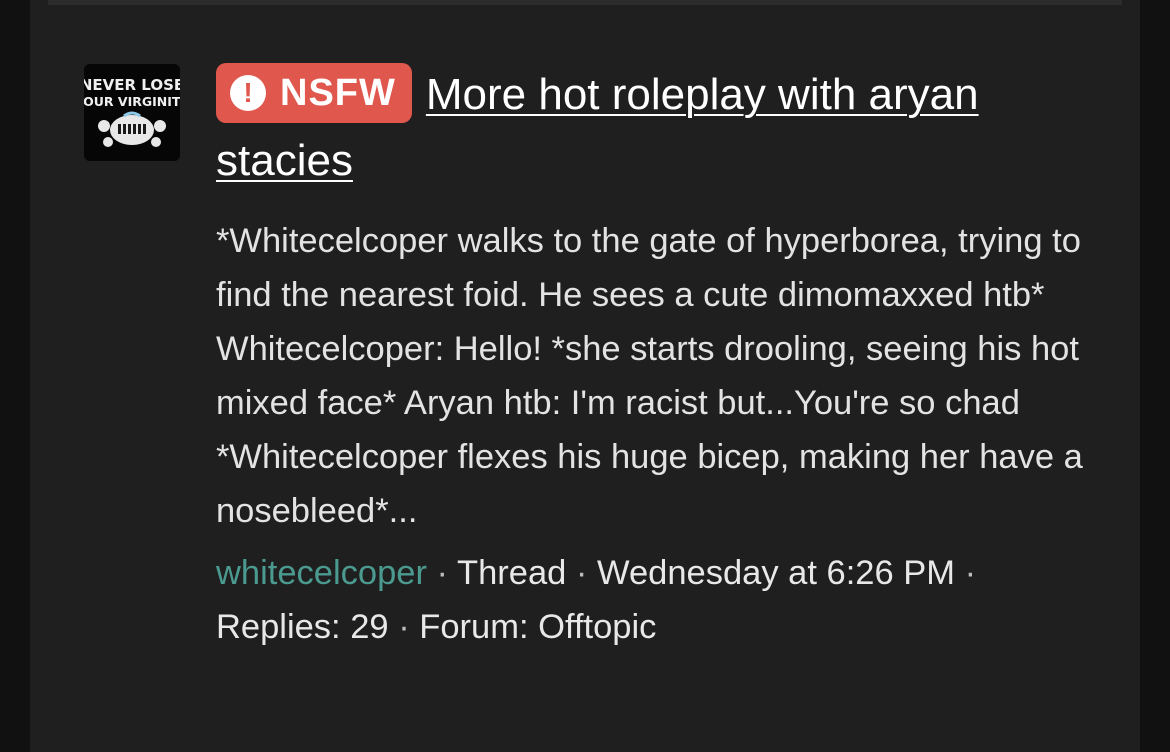 This screenshot has height=752, width=1170. I want to click on top-divider, so click(585, 2).